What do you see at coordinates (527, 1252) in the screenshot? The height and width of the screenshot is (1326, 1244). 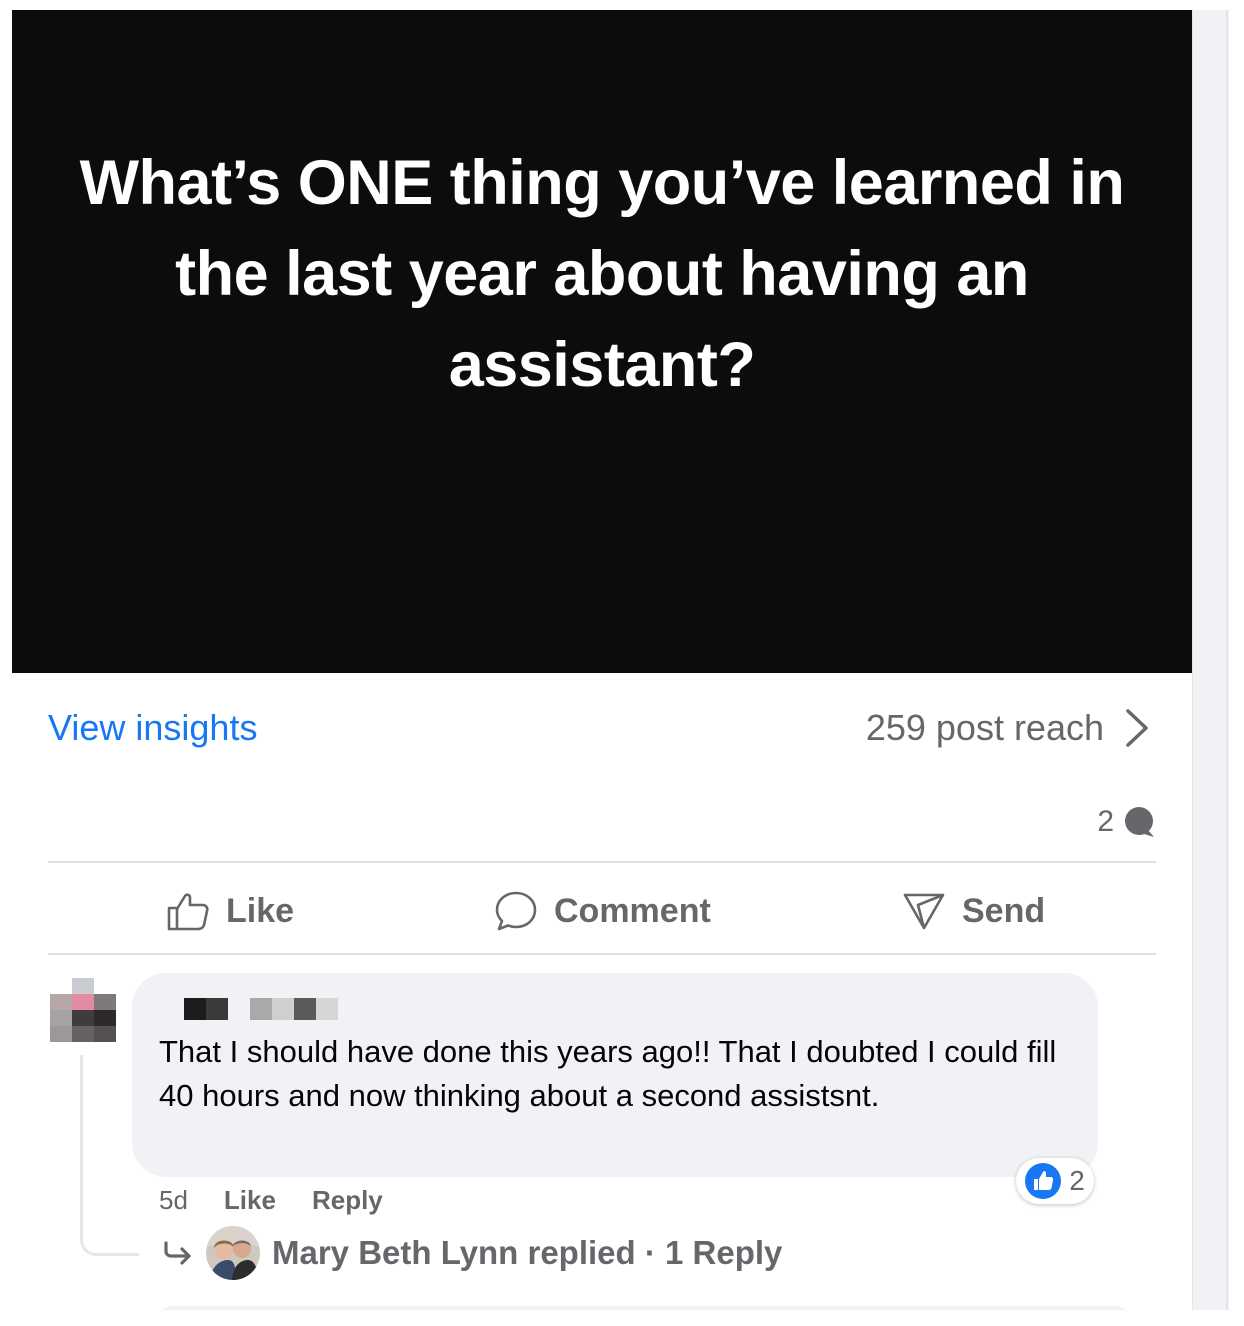 I see `replies-summary: Mary Beth Lynn replied · 1 Reply` at bounding box center [527, 1252].